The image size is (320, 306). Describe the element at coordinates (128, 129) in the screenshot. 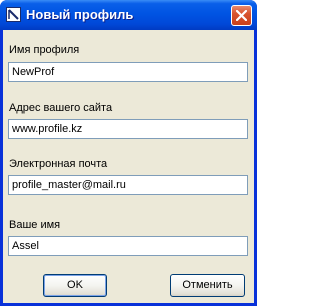

I see `site-address-input: www.profile.kz` at that location.